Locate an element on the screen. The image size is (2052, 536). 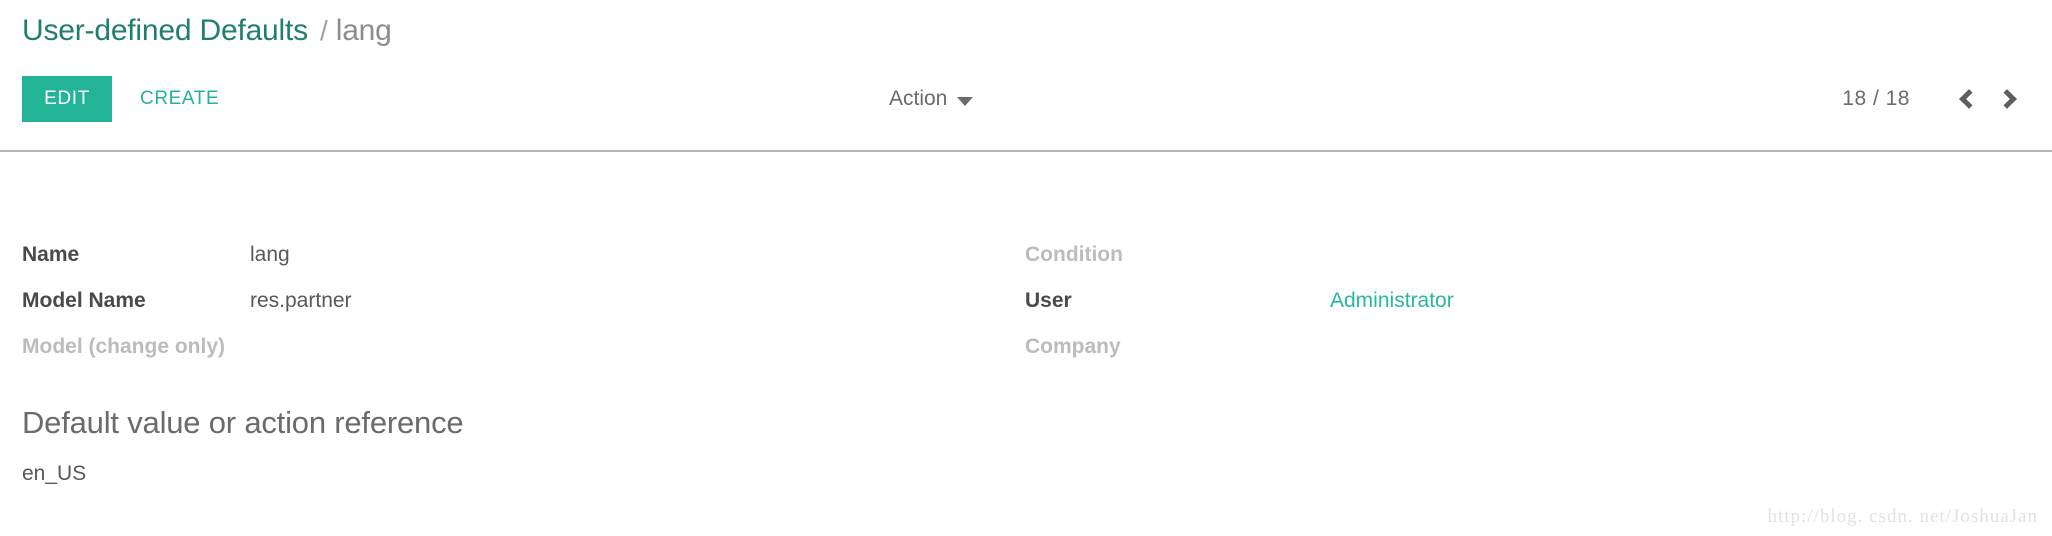
toolbar-divider is located at coordinates (1026, 151).